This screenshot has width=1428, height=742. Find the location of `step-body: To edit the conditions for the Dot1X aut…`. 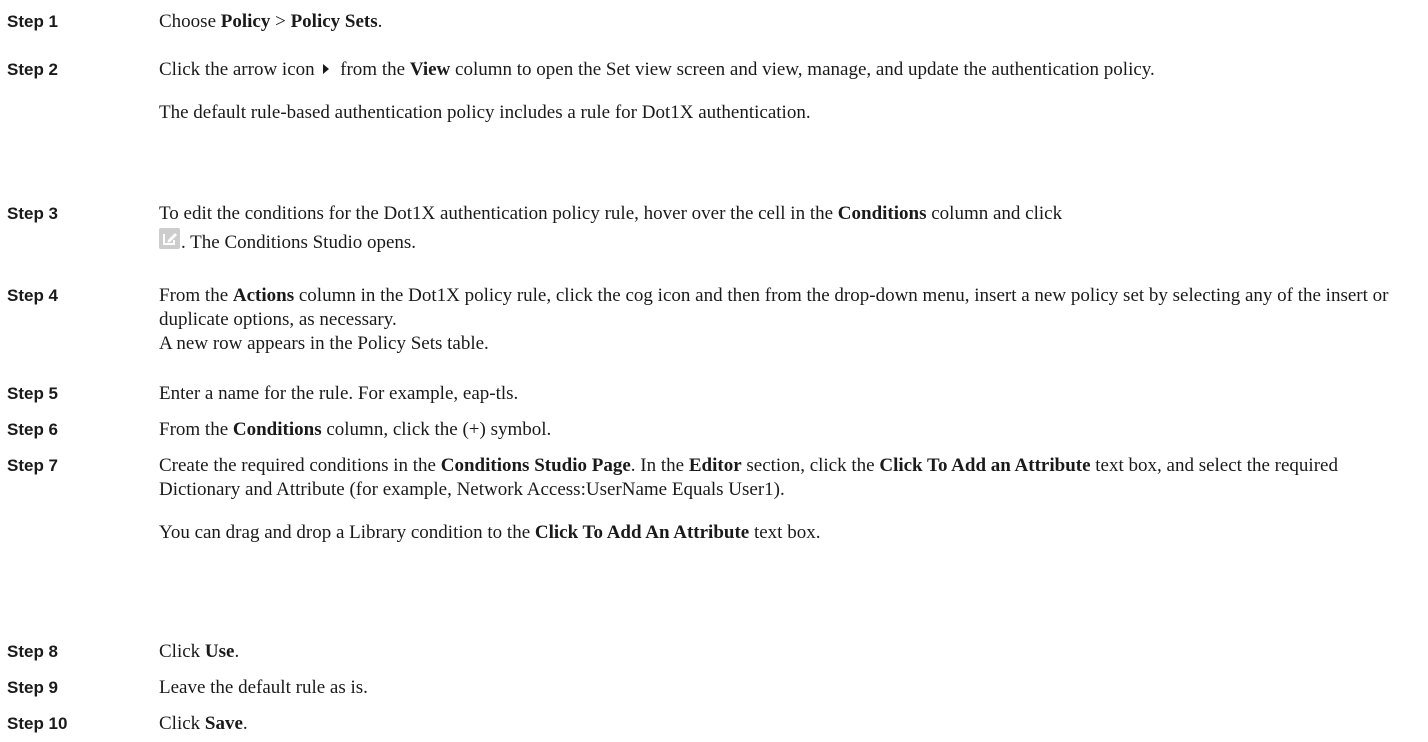

step-body: To edit the conditions for the Dot1X aut… is located at coordinates (790, 231).